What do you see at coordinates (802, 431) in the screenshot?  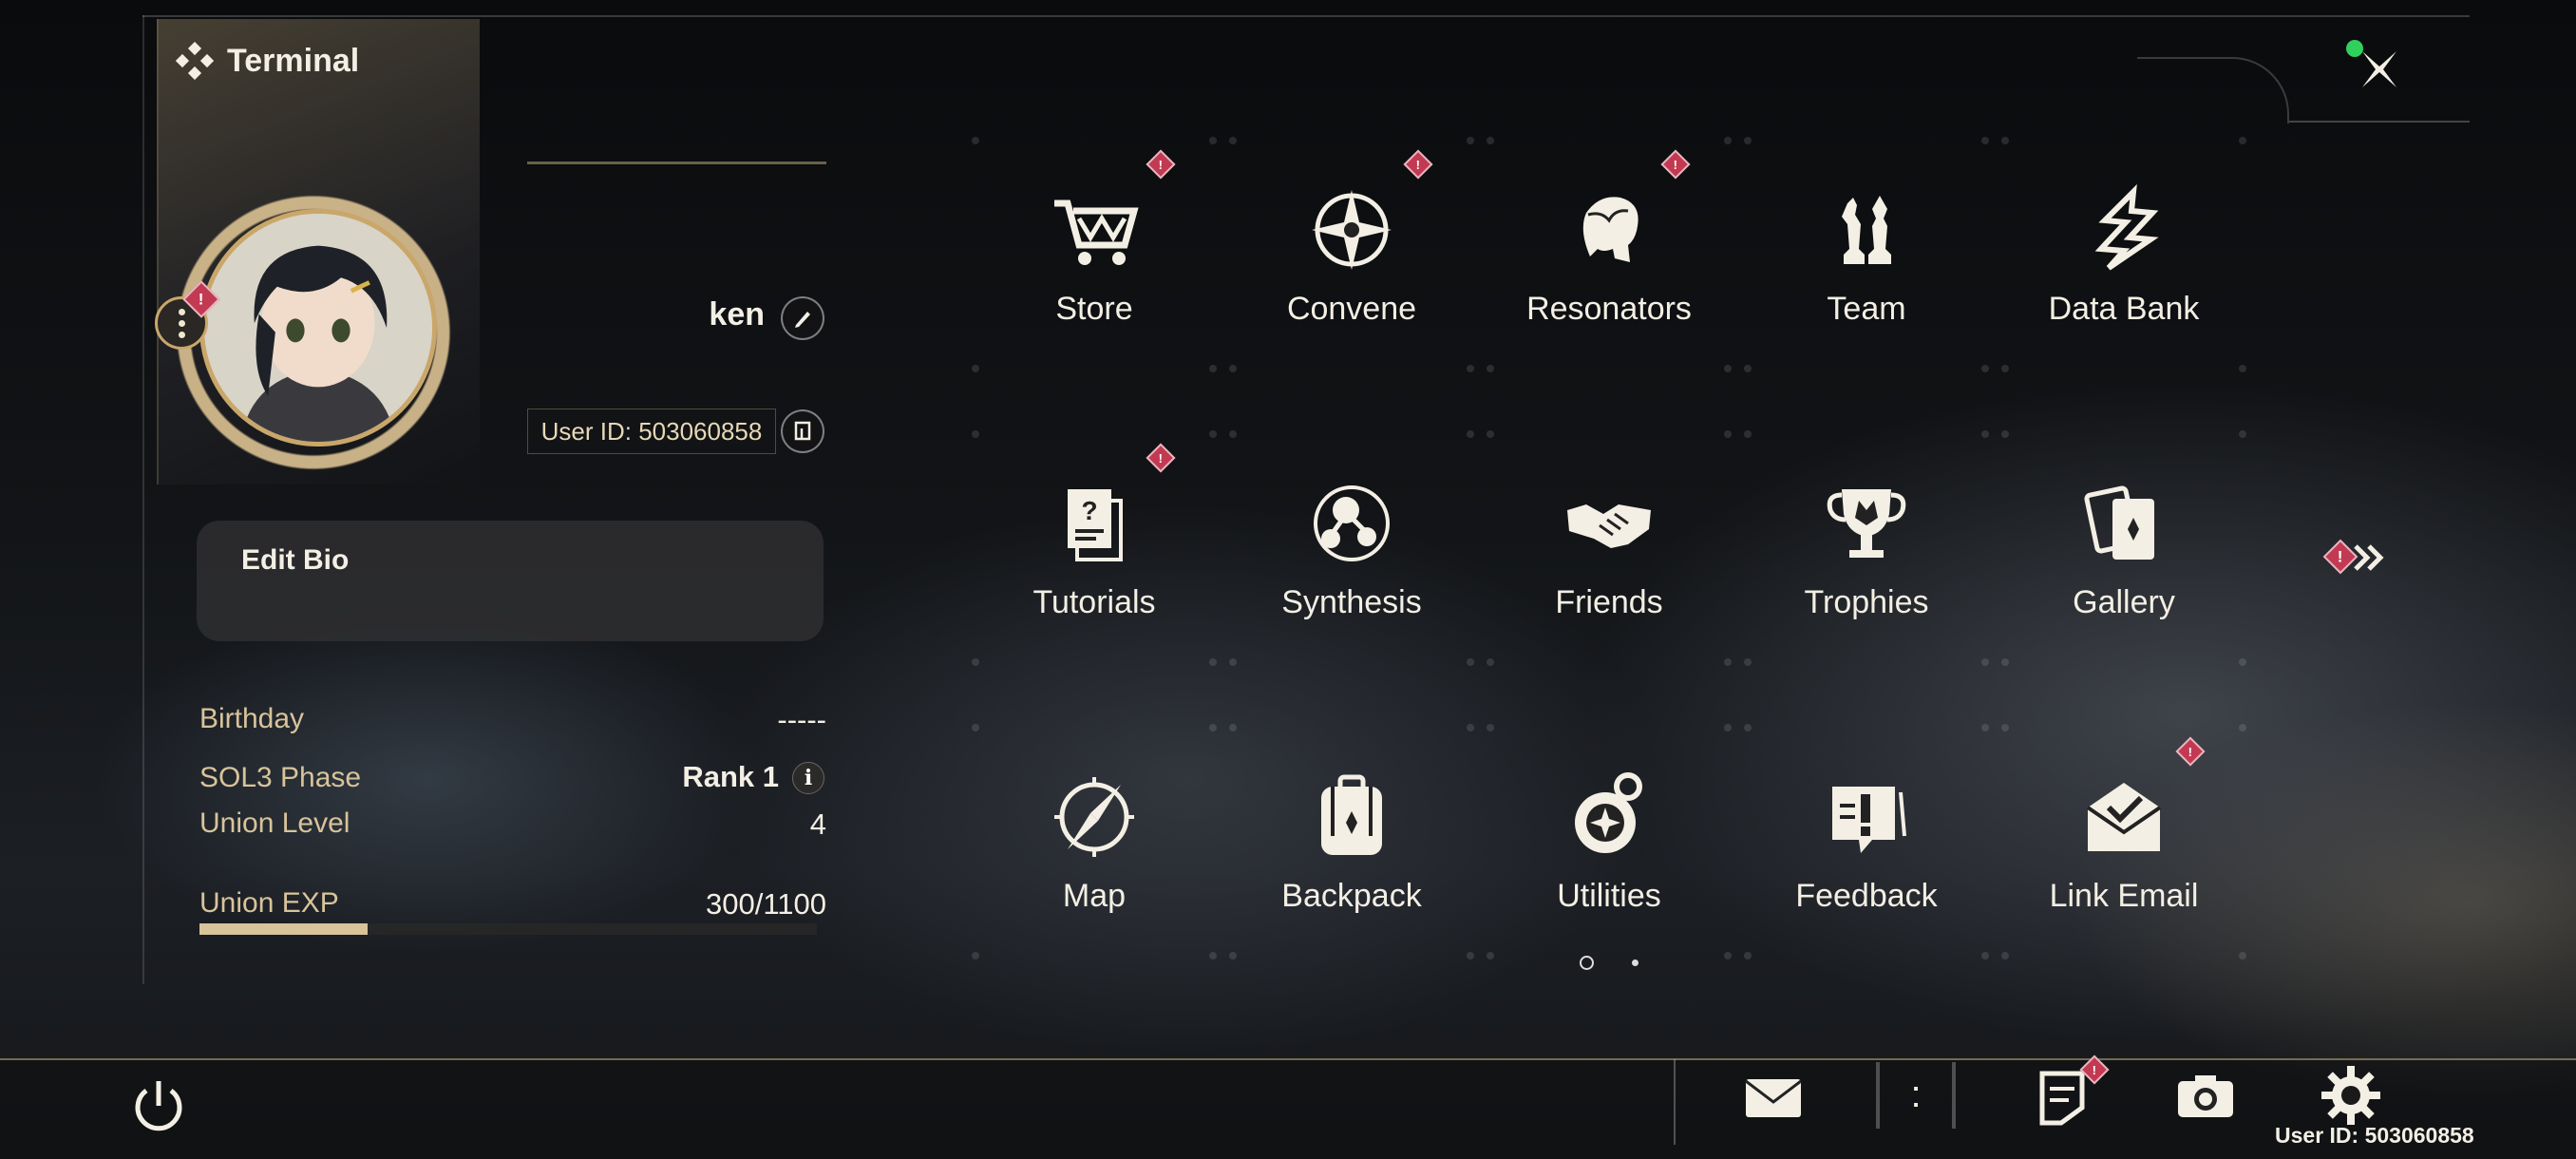 I see `copy-id-button` at bounding box center [802, 431].